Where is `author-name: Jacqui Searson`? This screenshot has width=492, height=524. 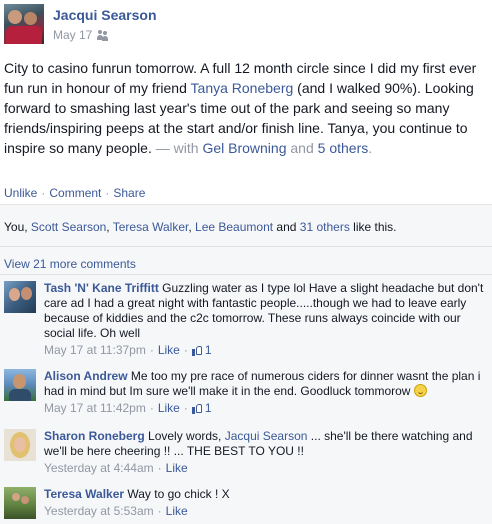
author-name: Jacqui Searson is located at coordinates (105, 15).